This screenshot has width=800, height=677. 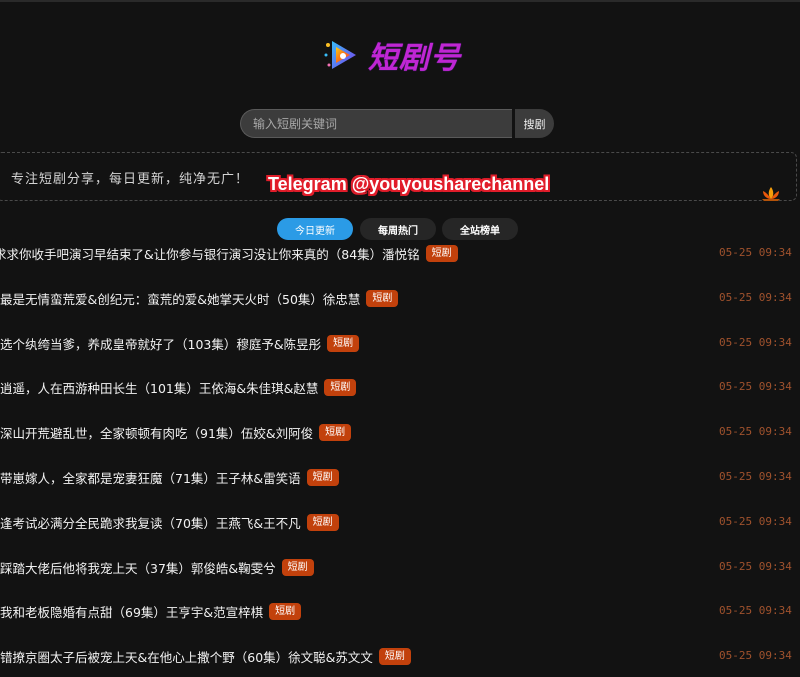 I want to click on list-item-link: 求求你收手吧演习早结束了&让你参与银行演习没让你来真的（84集）潘悦铭 短剧, so click(x=229, y=253).